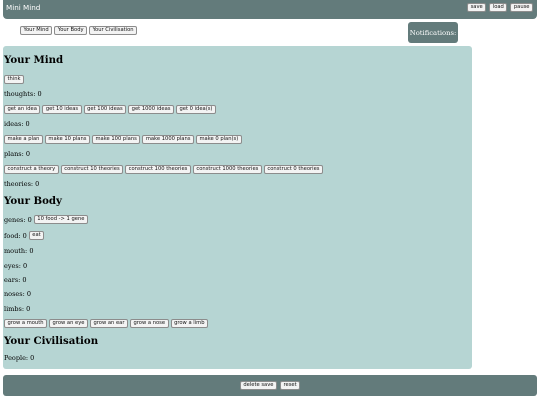 The width and height of the screenshot is (540, 405). I want to click on tab-your-body: Your Body, so click(71, 30).